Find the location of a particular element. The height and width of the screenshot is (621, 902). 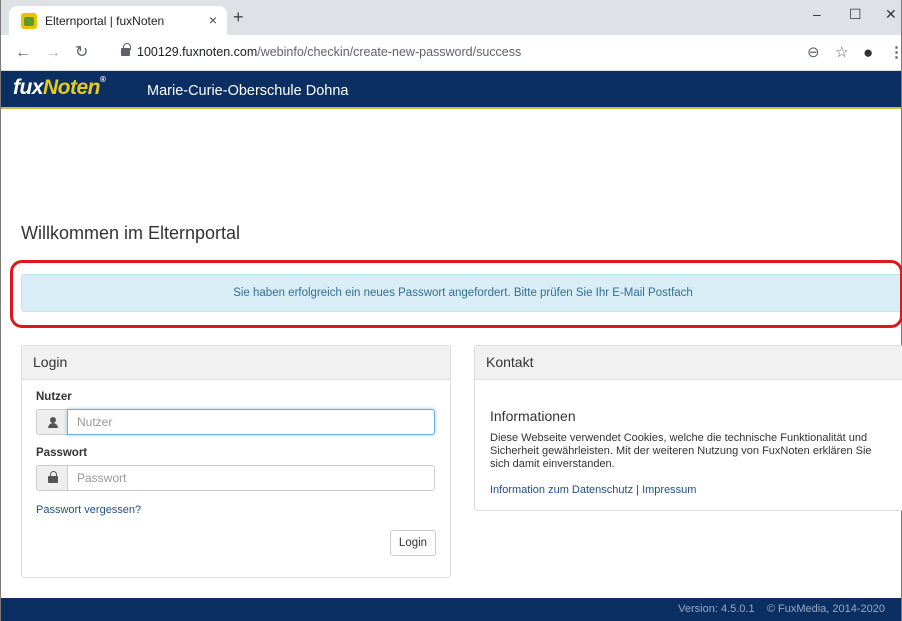

profile-icon: ● is located at coordinates (868, 53).